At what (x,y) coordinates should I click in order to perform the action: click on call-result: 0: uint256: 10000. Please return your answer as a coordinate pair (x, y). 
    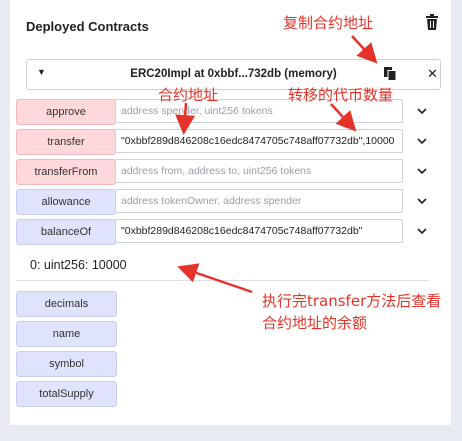
    Looking at the image, I should click on (78, 265).